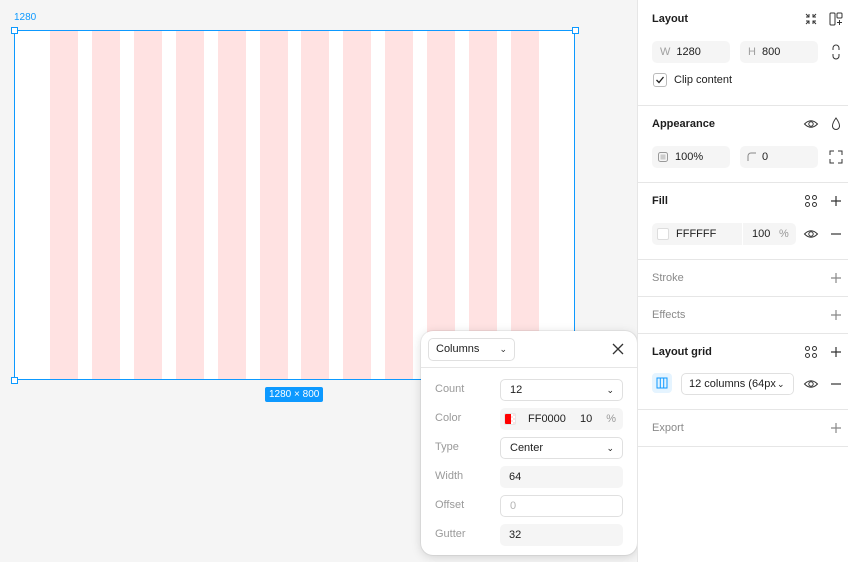  What do you see at coordinates (836, 52) in the screenshot?
I see `constrain-proportions-icon` at bounding box center [836, 52].